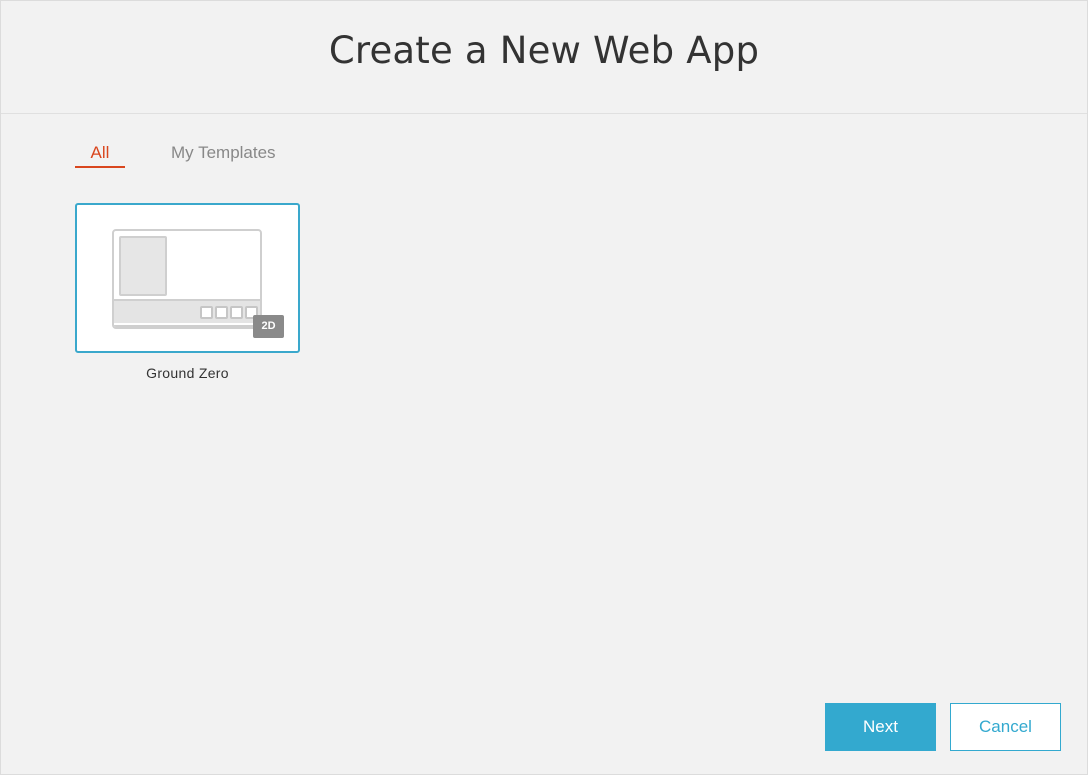 Image resolution: width=1088 pixels, height=775 pixels. I want to click on template-name: Ground Zero, so click(187, 373).